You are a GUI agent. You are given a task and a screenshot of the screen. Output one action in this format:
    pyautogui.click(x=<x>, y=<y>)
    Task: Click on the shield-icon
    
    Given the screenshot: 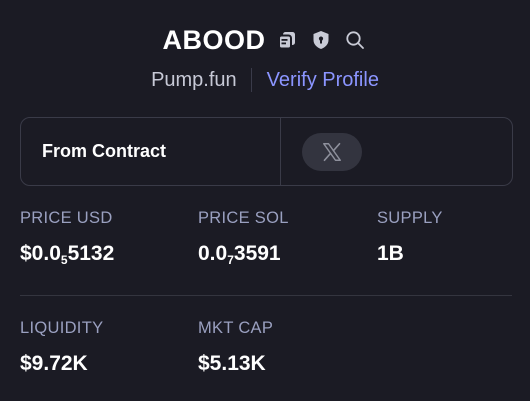 What is the action you would take?
    pyautogui.click(x=321, y=40)
    